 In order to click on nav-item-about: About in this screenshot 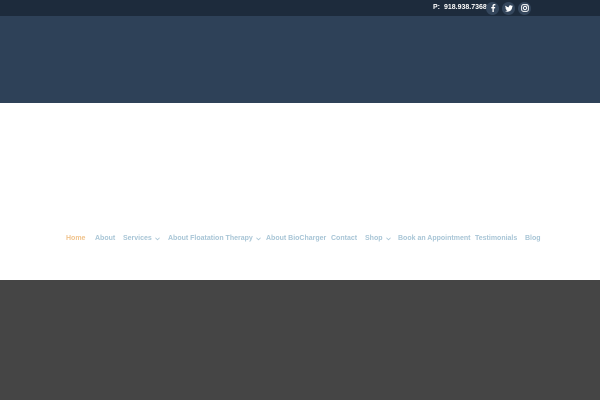, I will do `click(105, 239)`.